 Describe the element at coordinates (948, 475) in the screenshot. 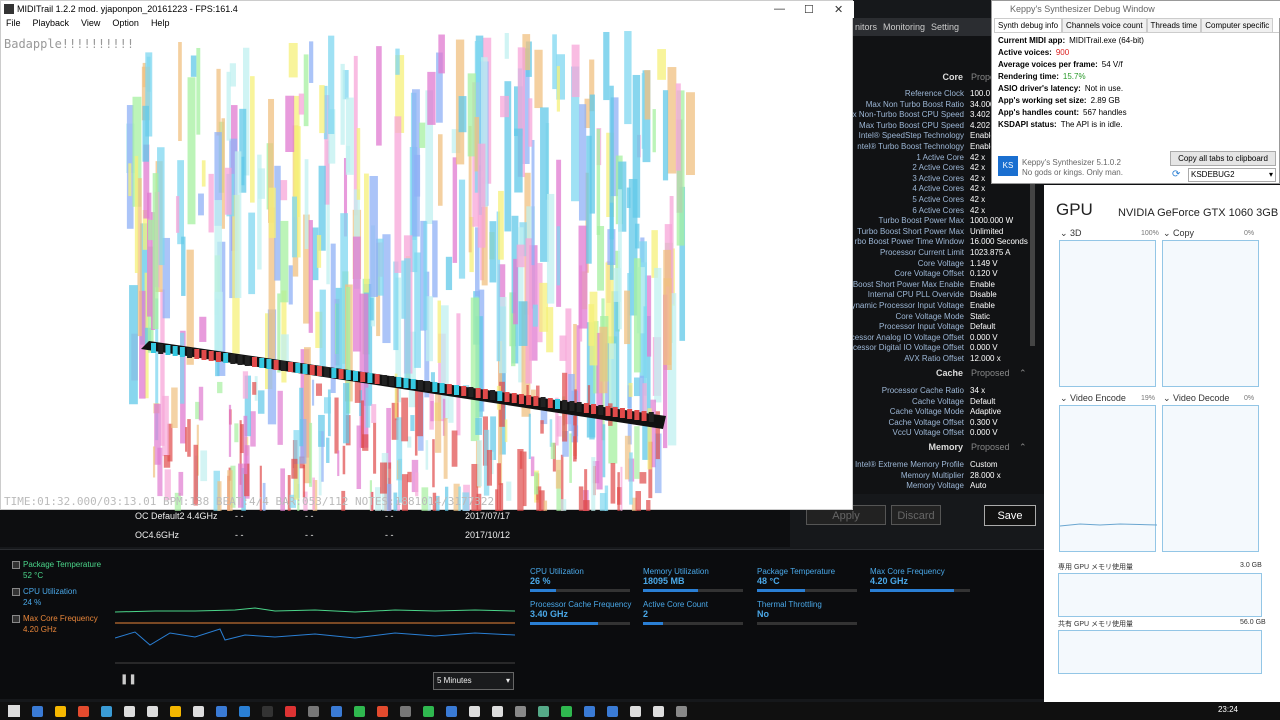

I see `property-row: Memory Multiplier 28.000 x` at that location.